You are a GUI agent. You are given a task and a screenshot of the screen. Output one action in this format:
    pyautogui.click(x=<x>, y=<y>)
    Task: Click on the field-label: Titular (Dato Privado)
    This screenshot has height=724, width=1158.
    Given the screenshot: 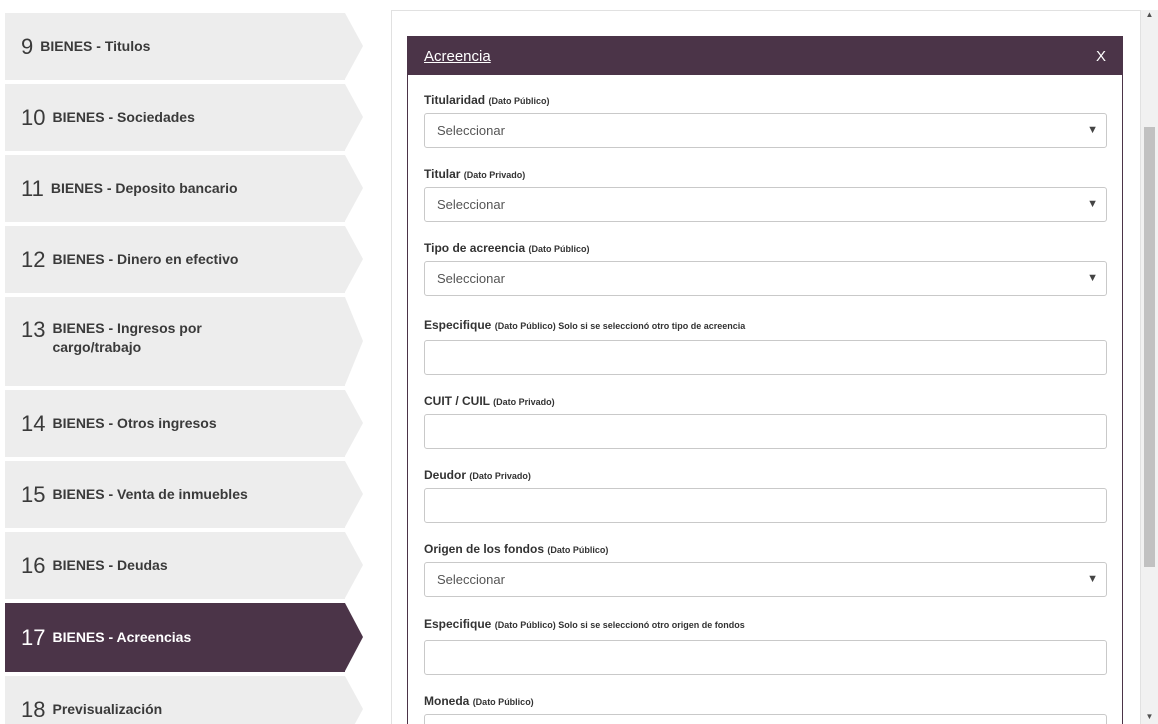 What is the action you would take?
    pyautogui.click(x=475, y=174)
    